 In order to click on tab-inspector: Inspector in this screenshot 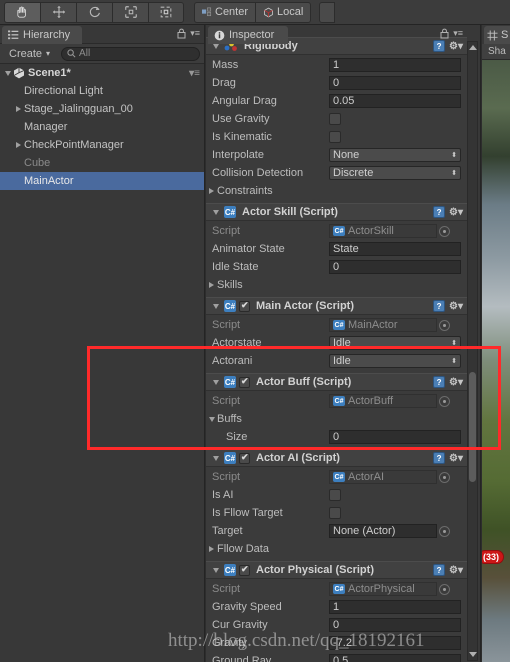, I will do `click(248, 35)`.